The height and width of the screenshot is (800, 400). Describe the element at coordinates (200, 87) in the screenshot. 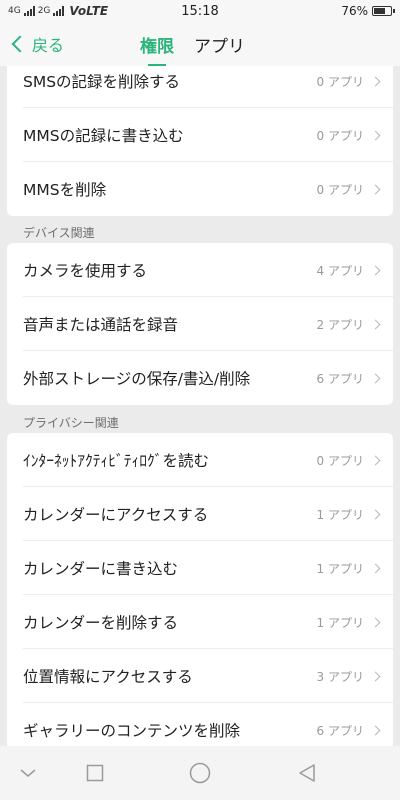

I see `list-item: SMSの記録を削除する 0 アプリ` at that location.